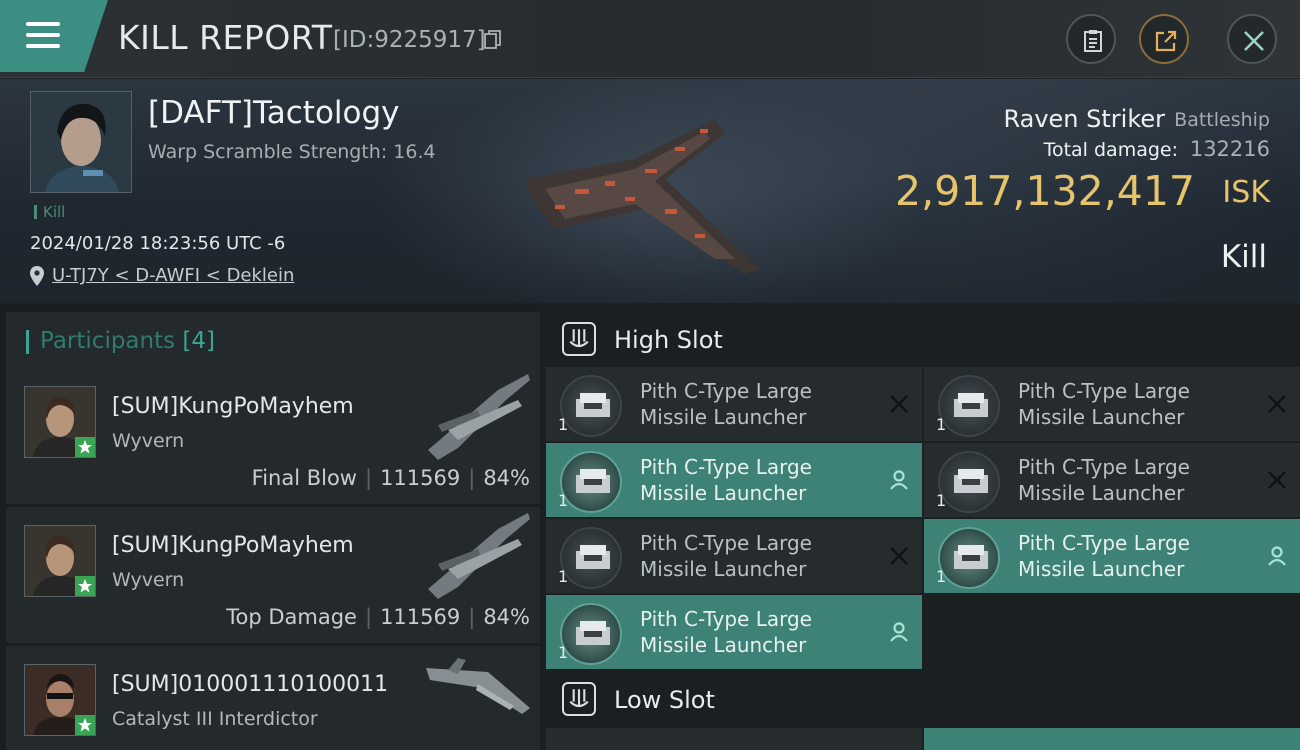 The image size is (1300, 750). I want to click on participant-stats: Final Blow | 111569 | 84%, so click(390, 478).